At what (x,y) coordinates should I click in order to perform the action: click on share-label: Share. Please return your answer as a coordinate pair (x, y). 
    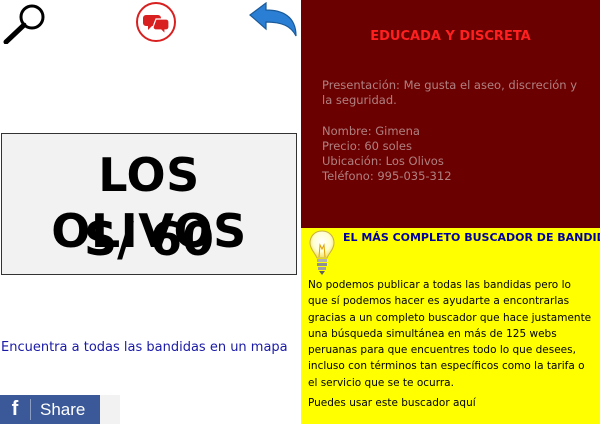
    Looking at the image, I should click on (63, 409).